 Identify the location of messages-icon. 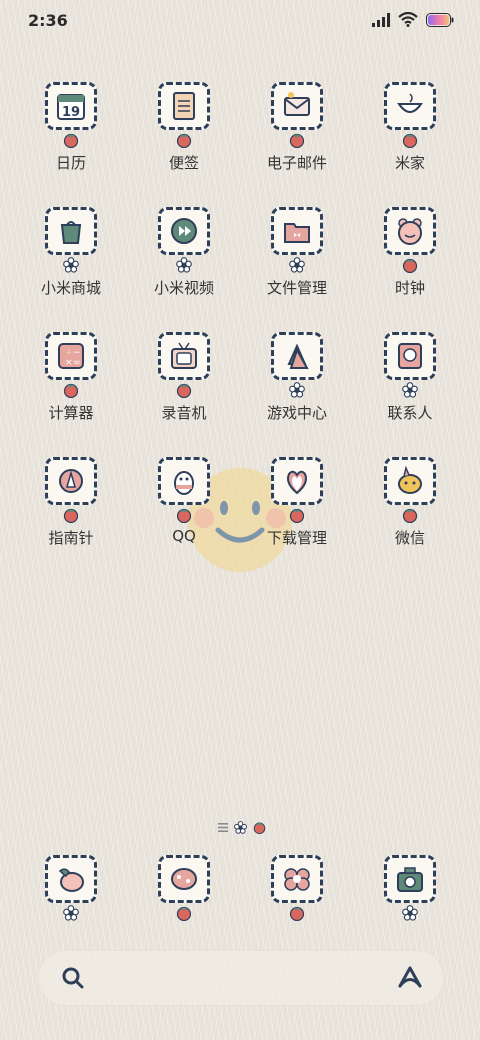
(184, 879).